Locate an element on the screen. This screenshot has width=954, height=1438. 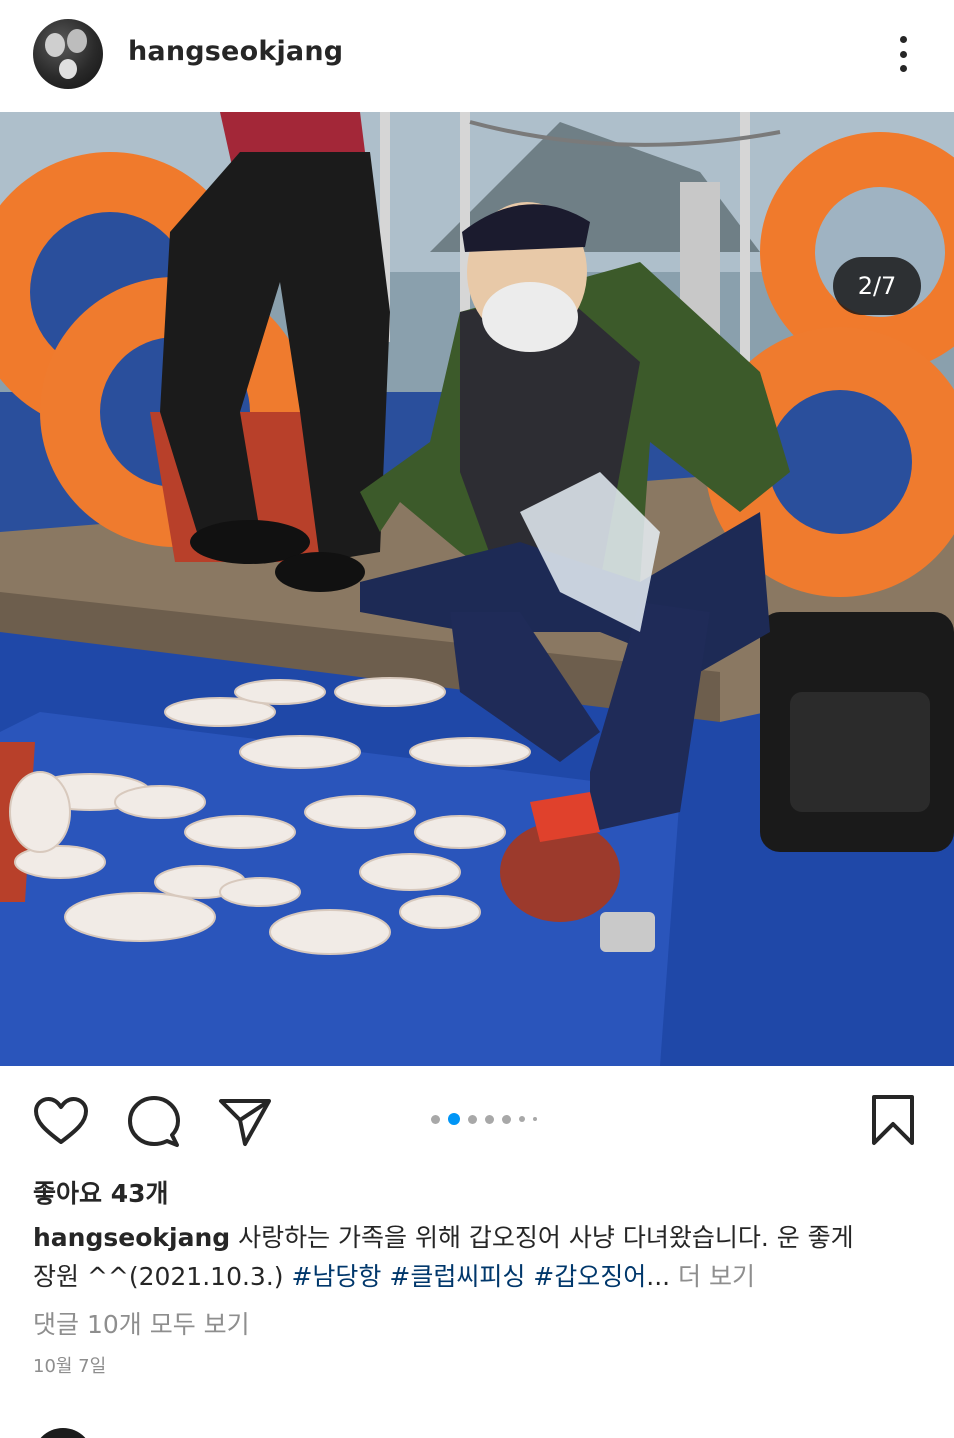
heart-icon is located at coordinates (61, 1121).